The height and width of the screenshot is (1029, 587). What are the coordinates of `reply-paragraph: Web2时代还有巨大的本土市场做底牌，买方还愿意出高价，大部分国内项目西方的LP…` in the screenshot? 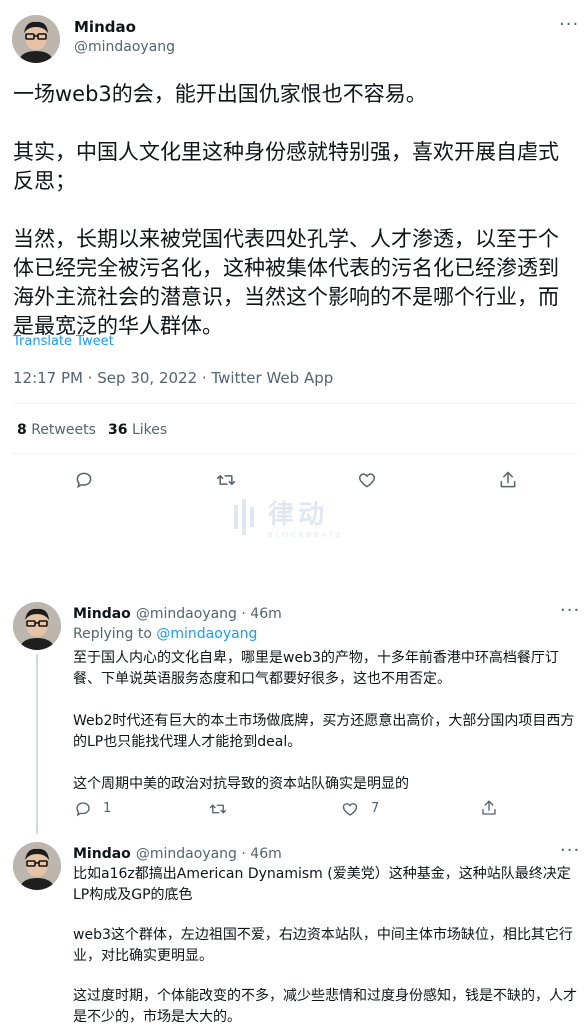 It's located at (324, 731).